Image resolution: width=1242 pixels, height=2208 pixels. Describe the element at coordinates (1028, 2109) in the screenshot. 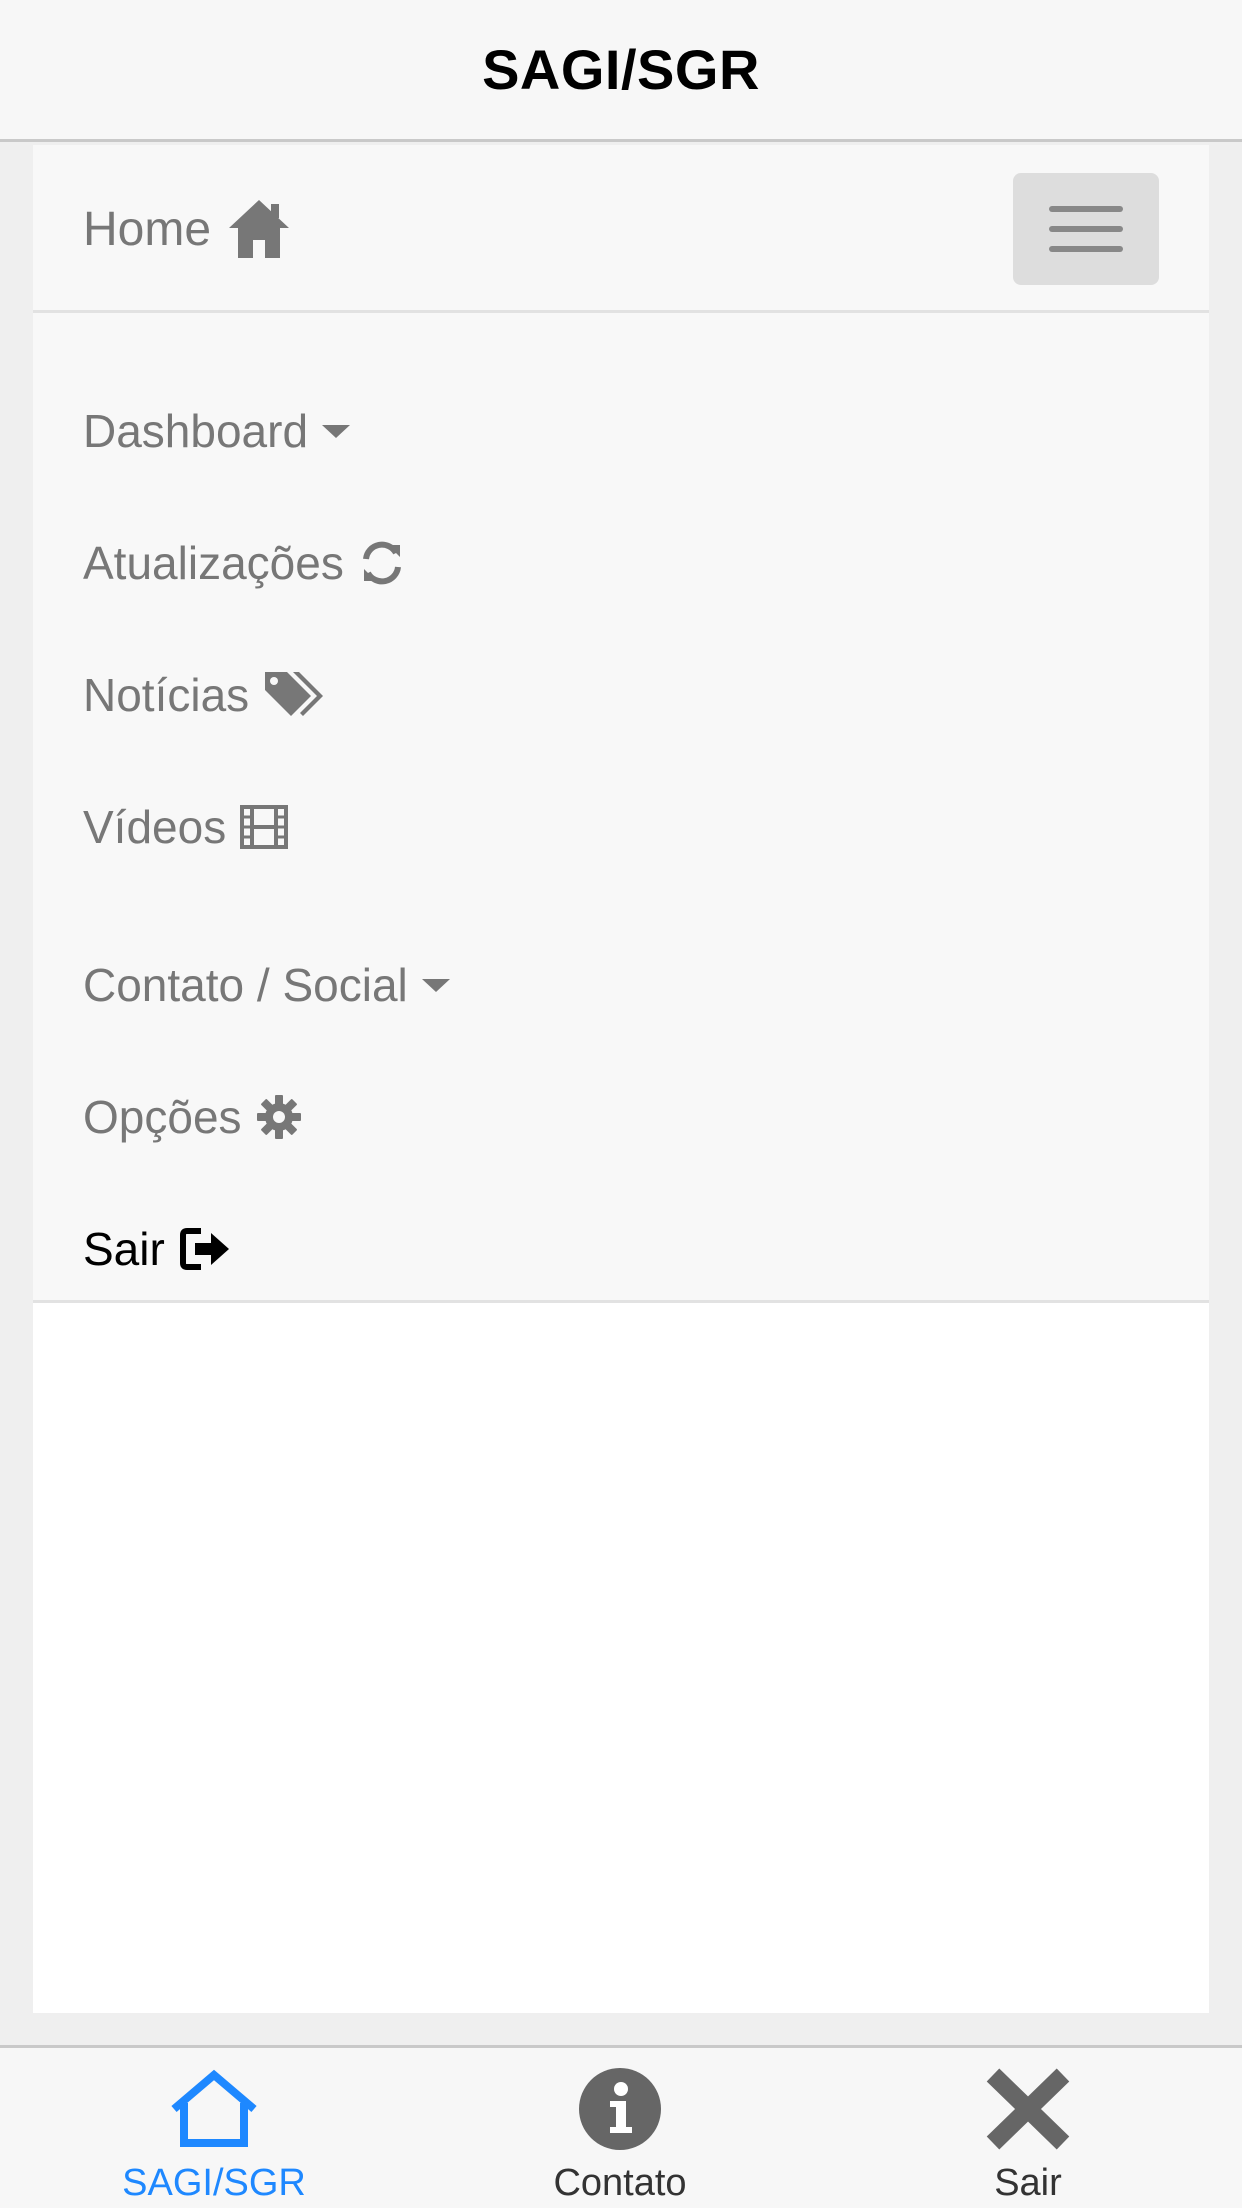

I see `close-x-icon` at that location.